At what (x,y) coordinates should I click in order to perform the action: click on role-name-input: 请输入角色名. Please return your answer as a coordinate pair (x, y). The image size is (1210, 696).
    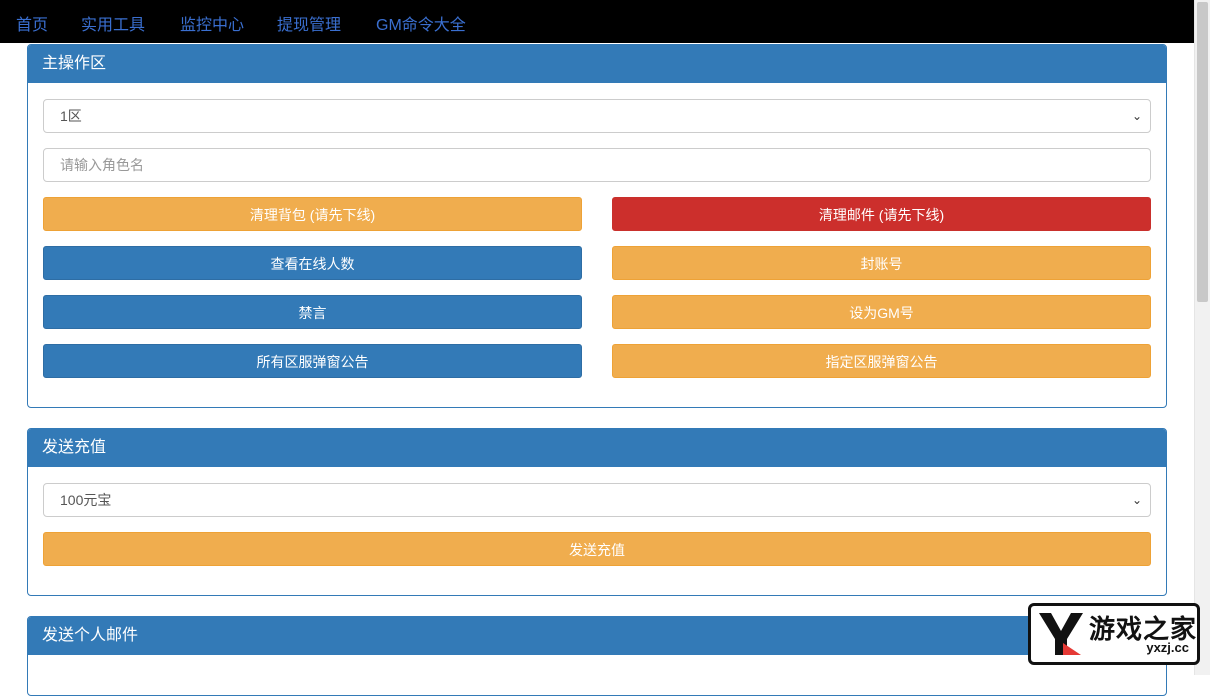
    Looking at the image, I should click on (597, 165).